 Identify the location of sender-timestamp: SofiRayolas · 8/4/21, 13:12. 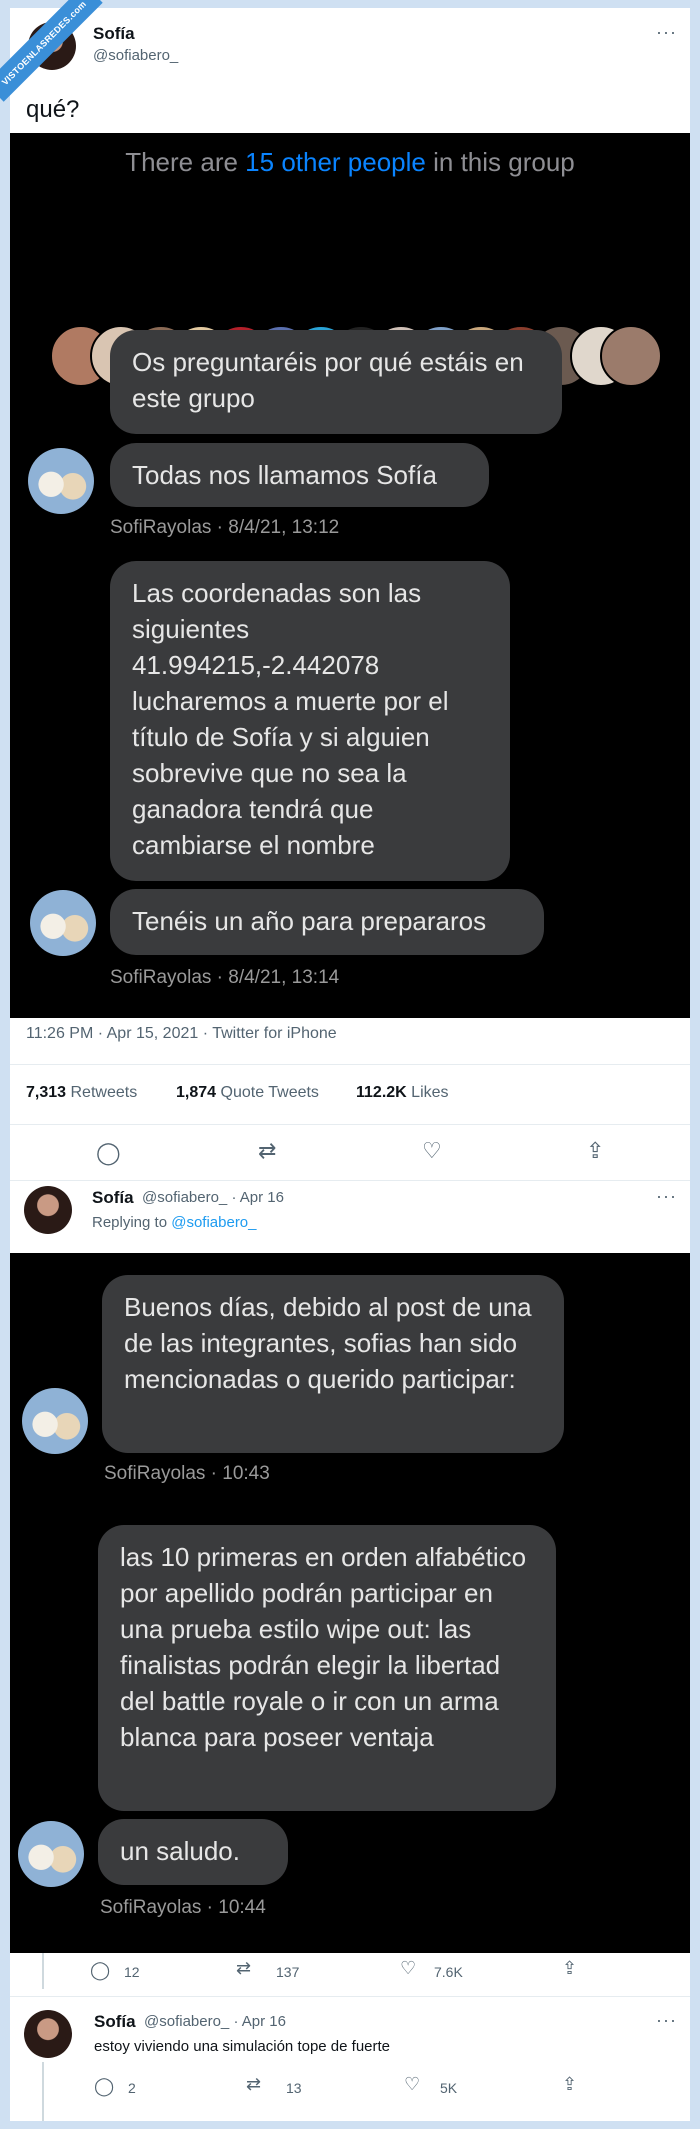
(225, 527).